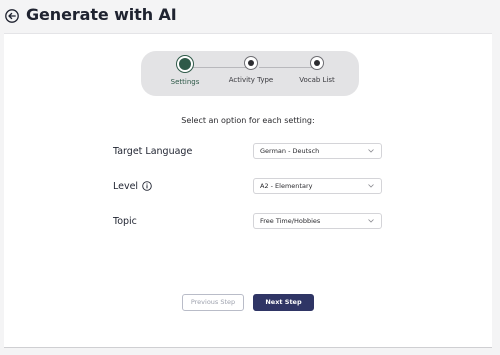  I want to click on previous-step-button: Previous Step, so click(213, 302).